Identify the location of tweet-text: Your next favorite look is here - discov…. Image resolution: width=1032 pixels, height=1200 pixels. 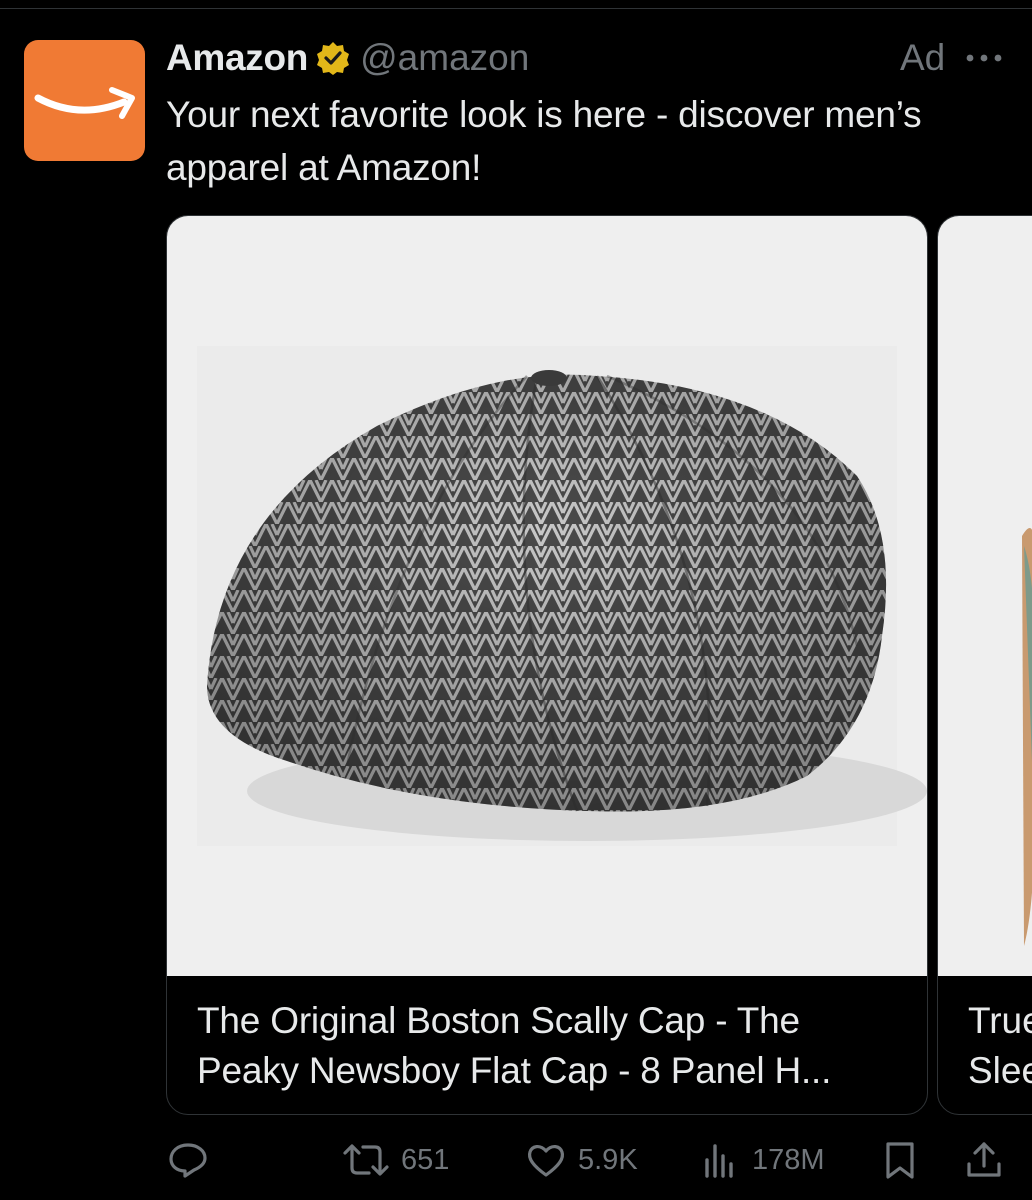
(544, 141).